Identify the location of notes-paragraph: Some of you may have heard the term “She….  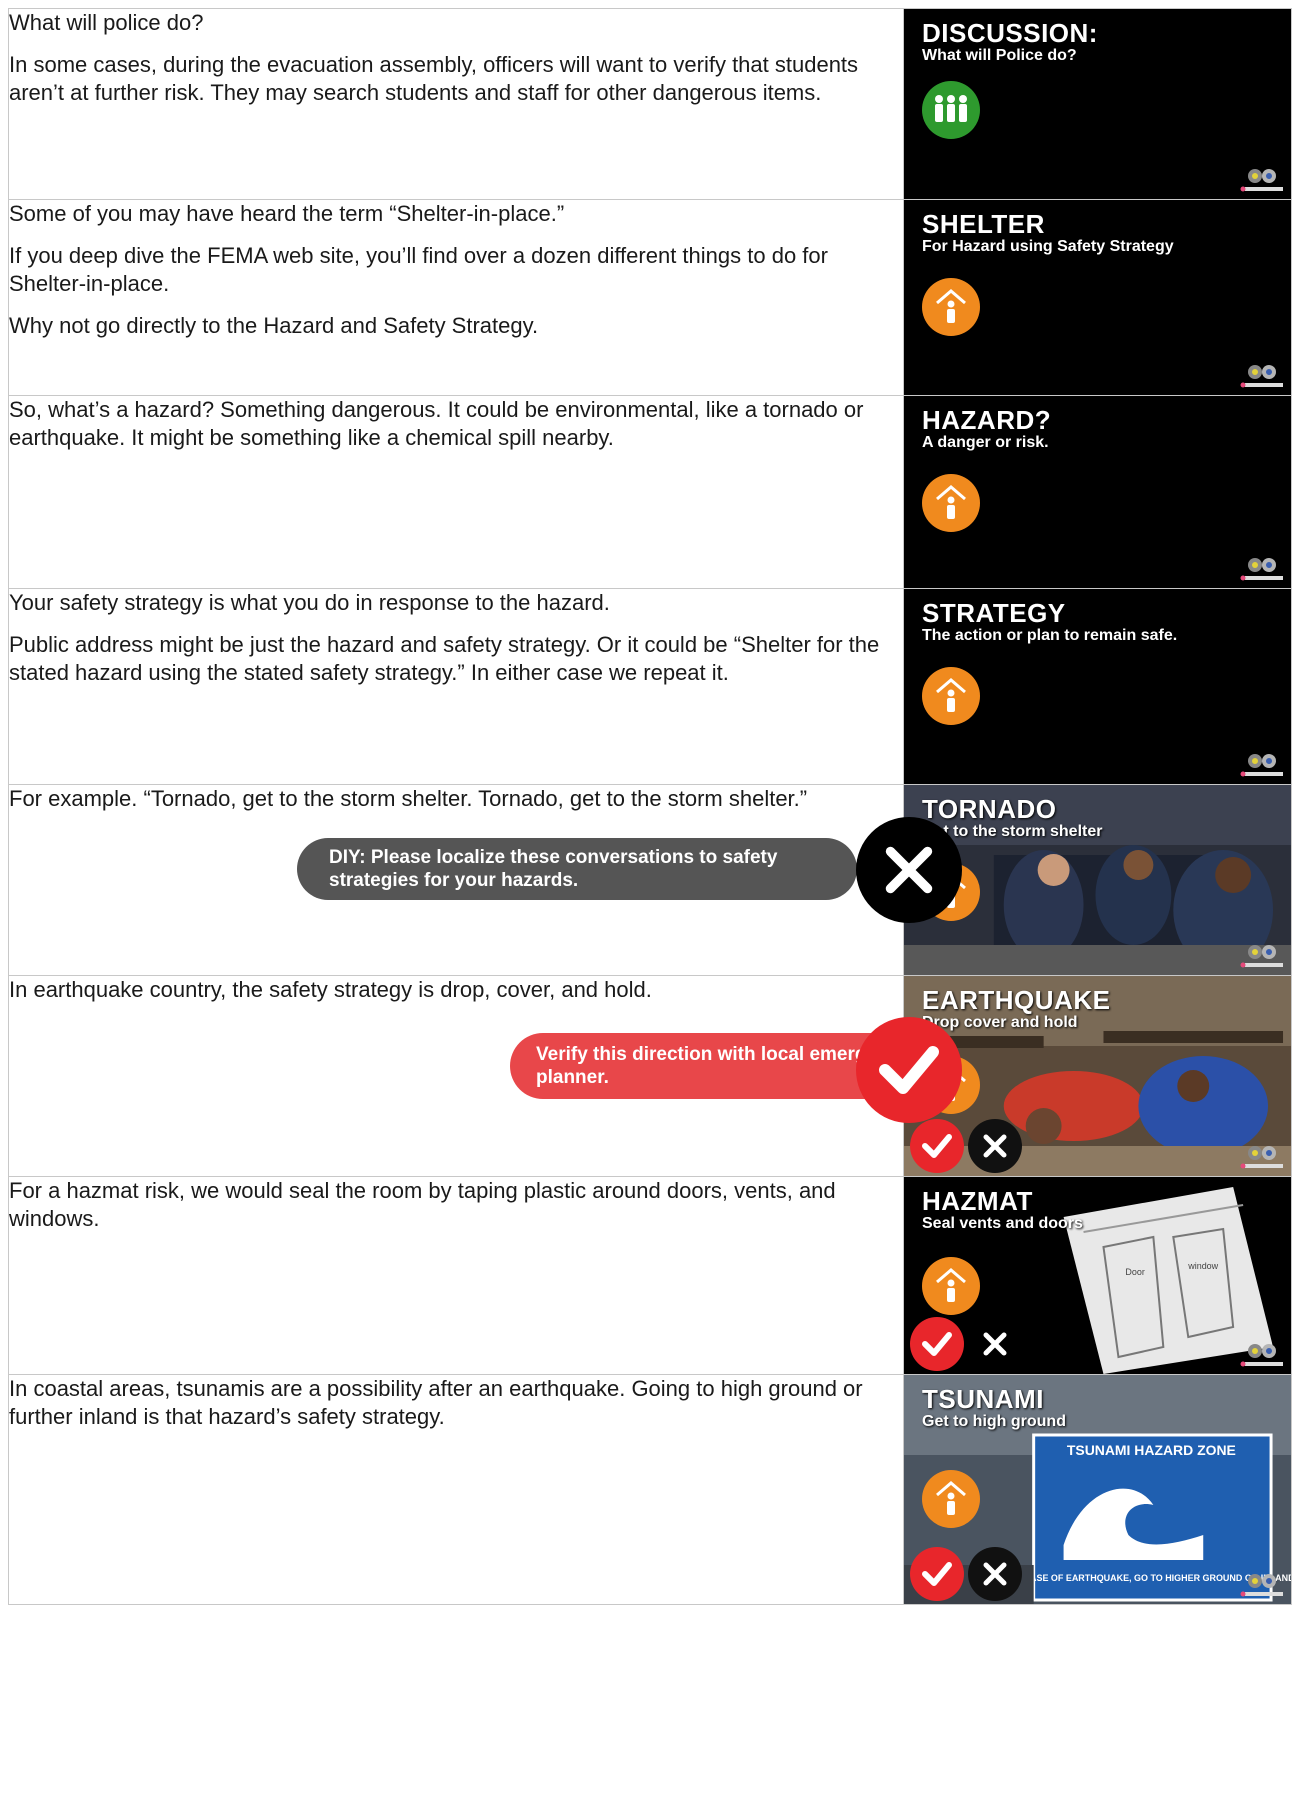
(287, 213).